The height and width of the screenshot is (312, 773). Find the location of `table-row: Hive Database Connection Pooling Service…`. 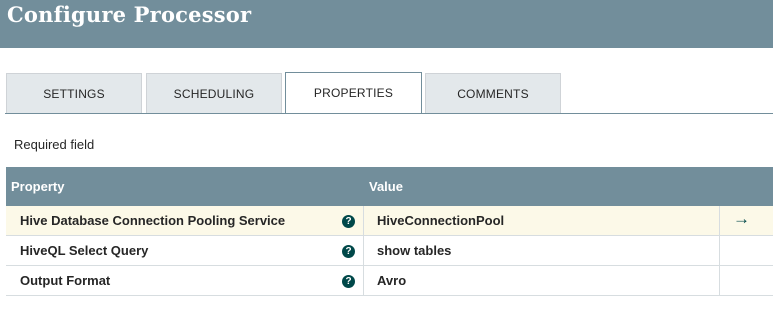

table-row: Hive Database Connection Pooling Service… is located at coordinates (389, 221).